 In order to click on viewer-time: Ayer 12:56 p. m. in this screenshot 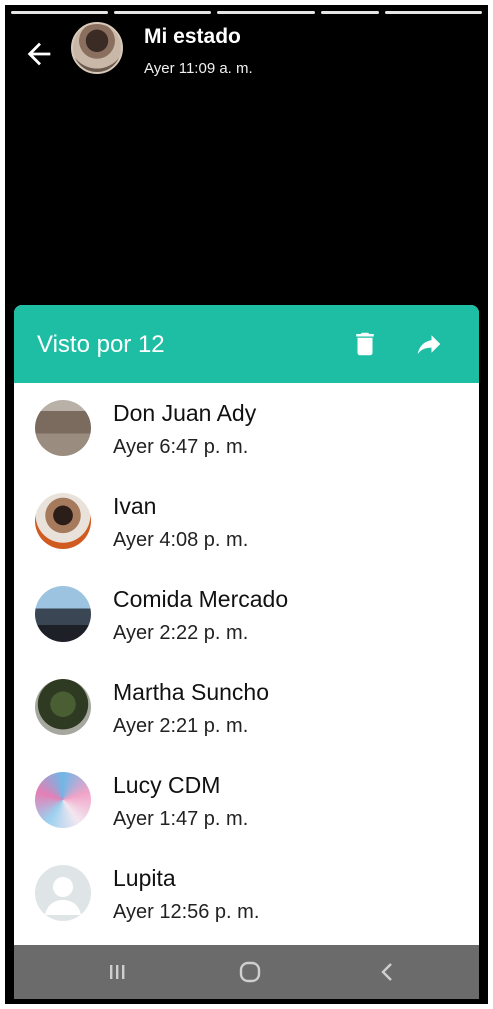, I will do `click(186, 912)`.